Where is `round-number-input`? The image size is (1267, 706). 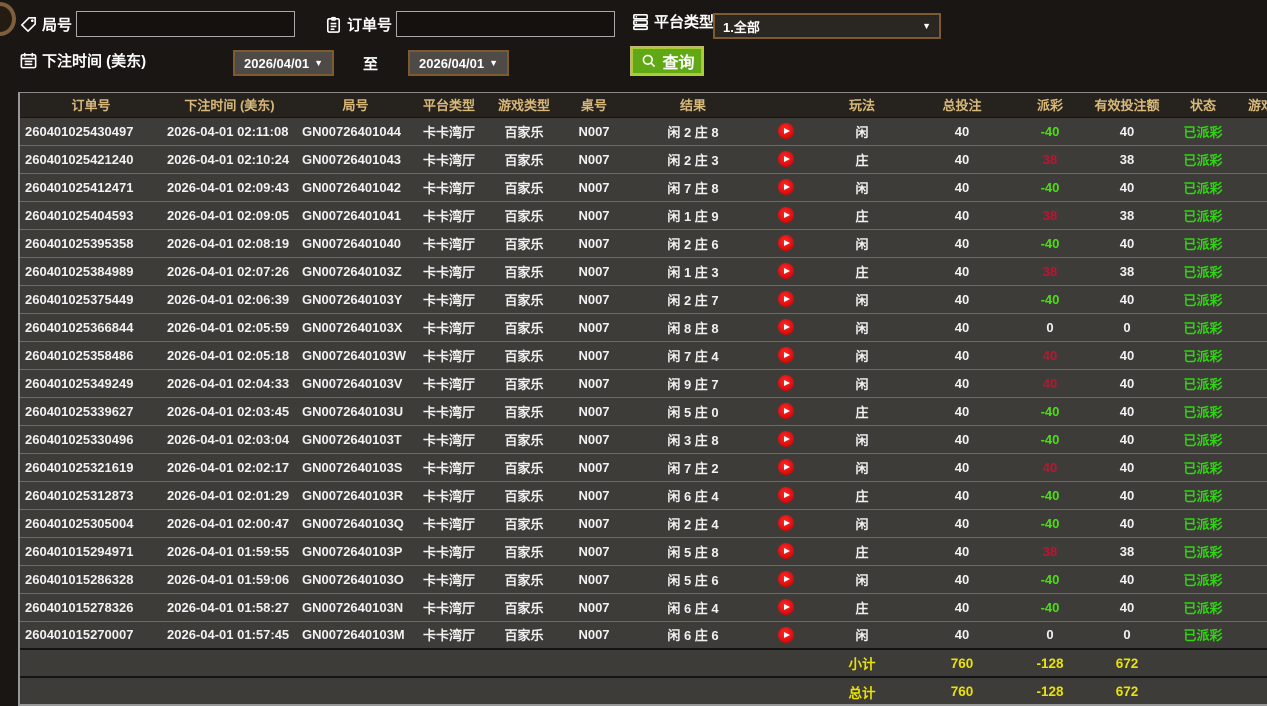 round-number-input is located at coordinates (186, 24).